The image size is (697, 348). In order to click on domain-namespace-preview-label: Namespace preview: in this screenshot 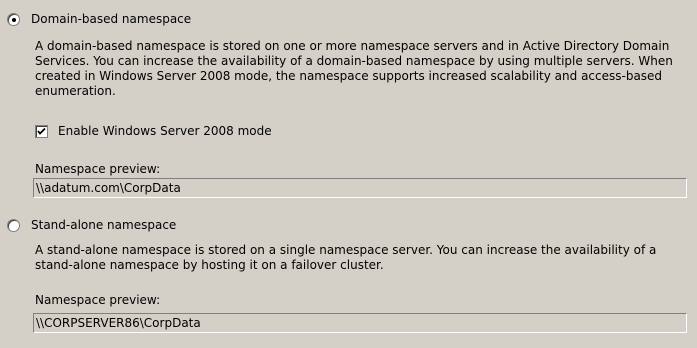, I will do `click(98, 169)`.